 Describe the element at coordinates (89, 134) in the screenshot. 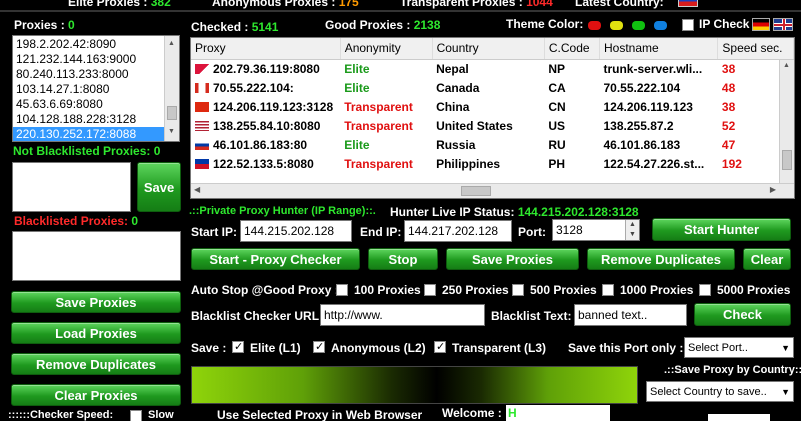

I see `list-item: 220.130.252.172:8088` at that location.